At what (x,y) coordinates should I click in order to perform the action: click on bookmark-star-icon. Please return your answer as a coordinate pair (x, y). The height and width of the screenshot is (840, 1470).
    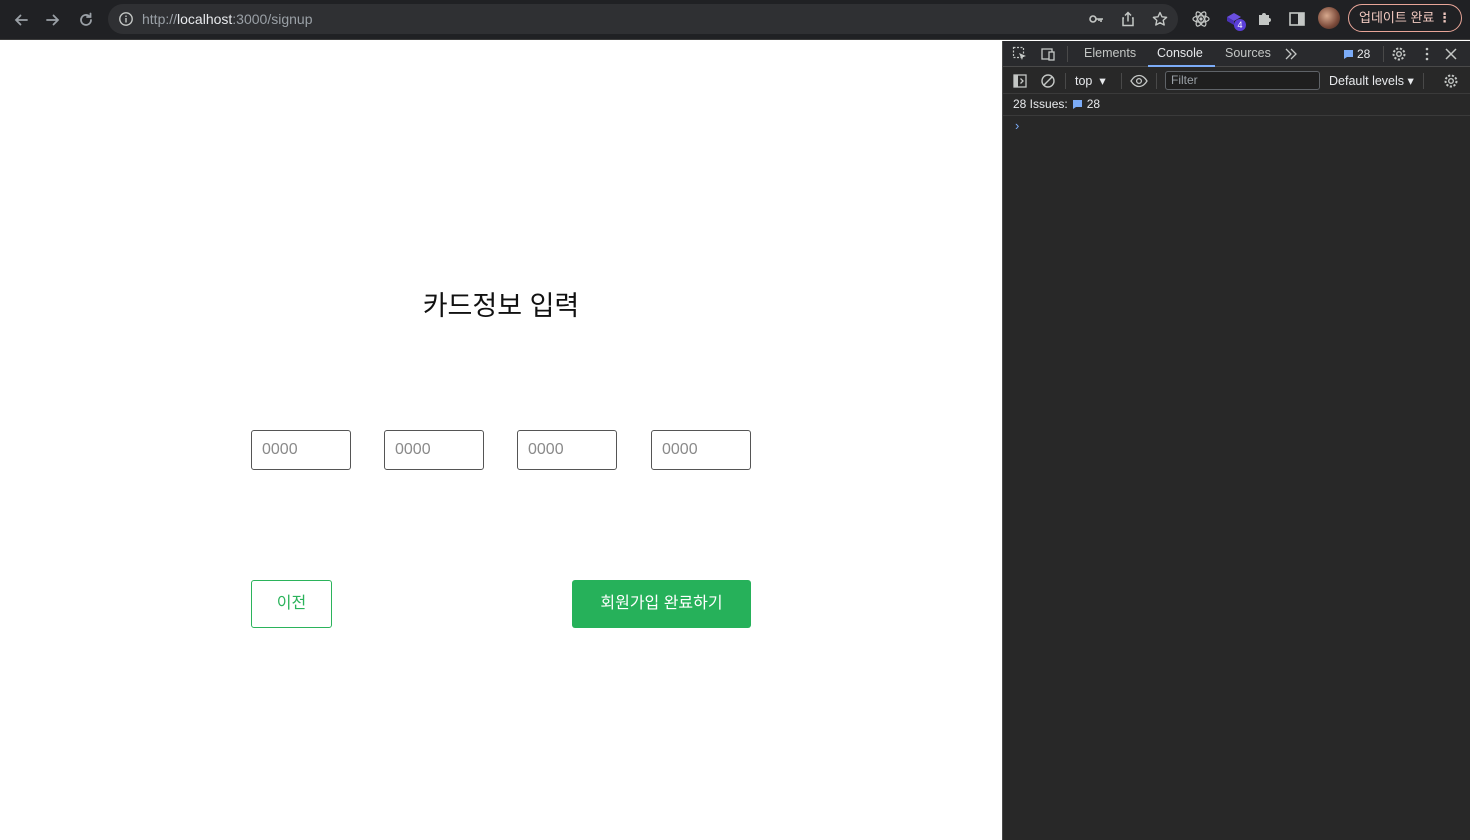
    Looking at the image, I should click on (1160, 19).